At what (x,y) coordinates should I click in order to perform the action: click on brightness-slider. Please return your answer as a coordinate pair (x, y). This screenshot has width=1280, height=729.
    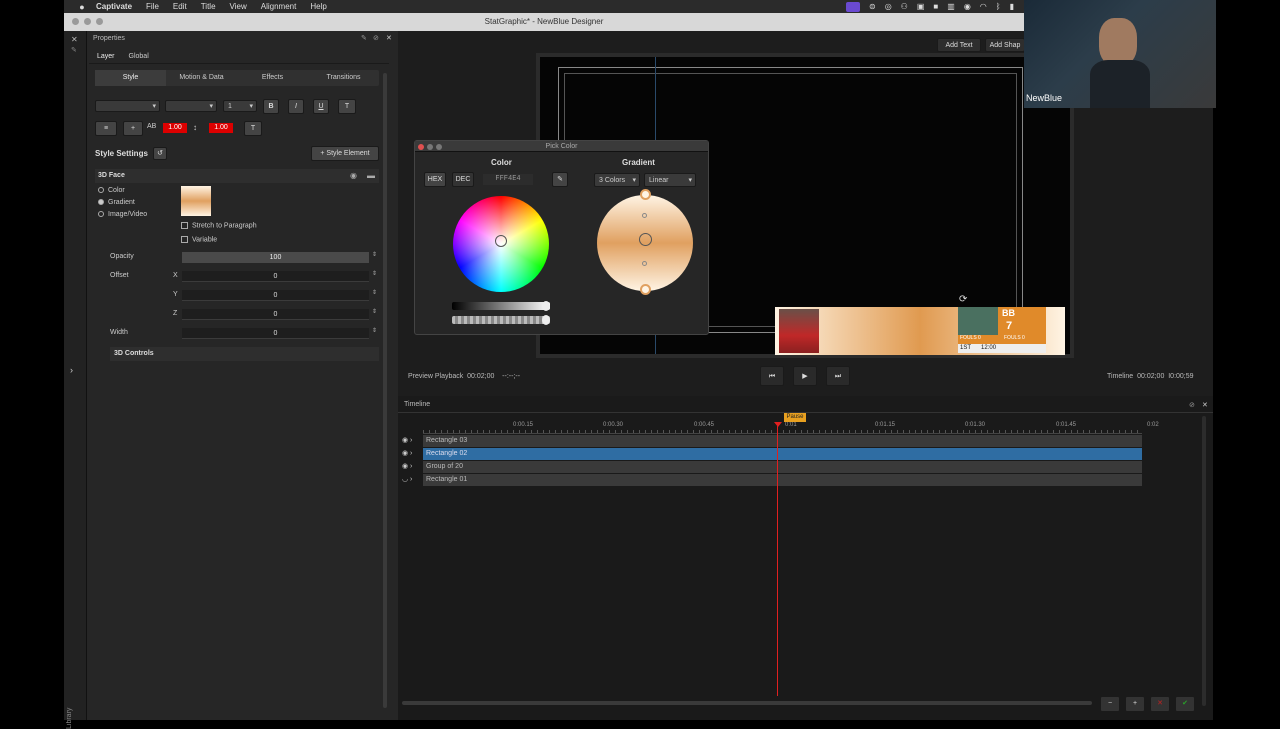
    Looking at the image, I should click on (501, 306).